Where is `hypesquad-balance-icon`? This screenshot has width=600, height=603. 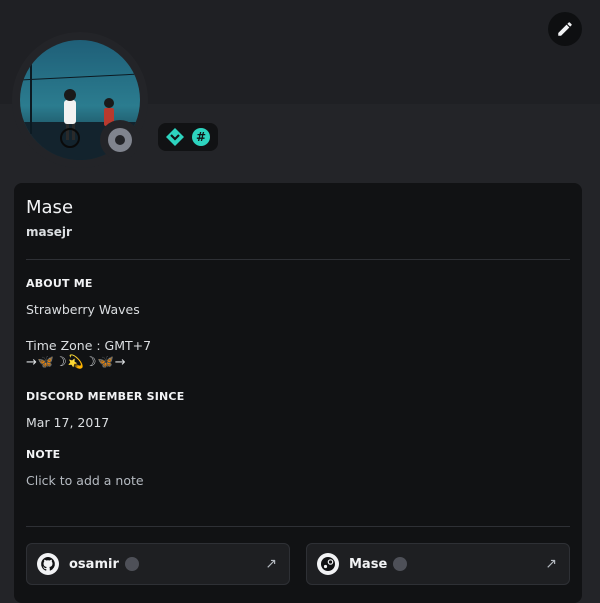
hypesquad-balance-icon is located at coordinates (175, 137).